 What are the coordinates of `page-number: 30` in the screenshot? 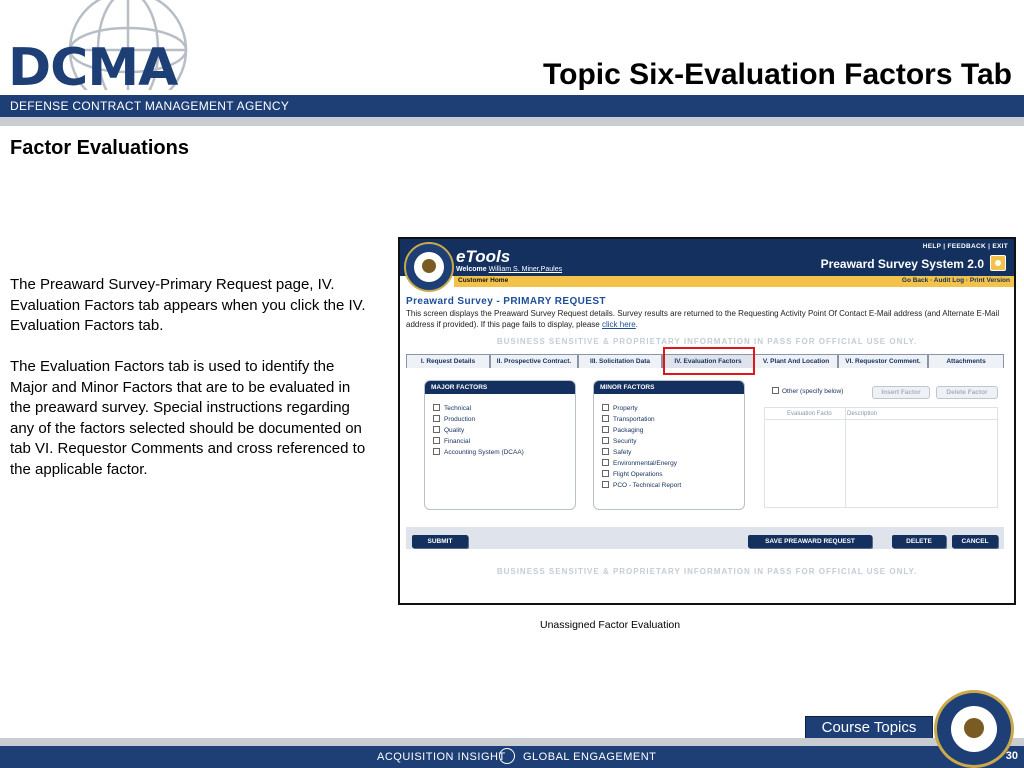 It's located at (1011, 756).